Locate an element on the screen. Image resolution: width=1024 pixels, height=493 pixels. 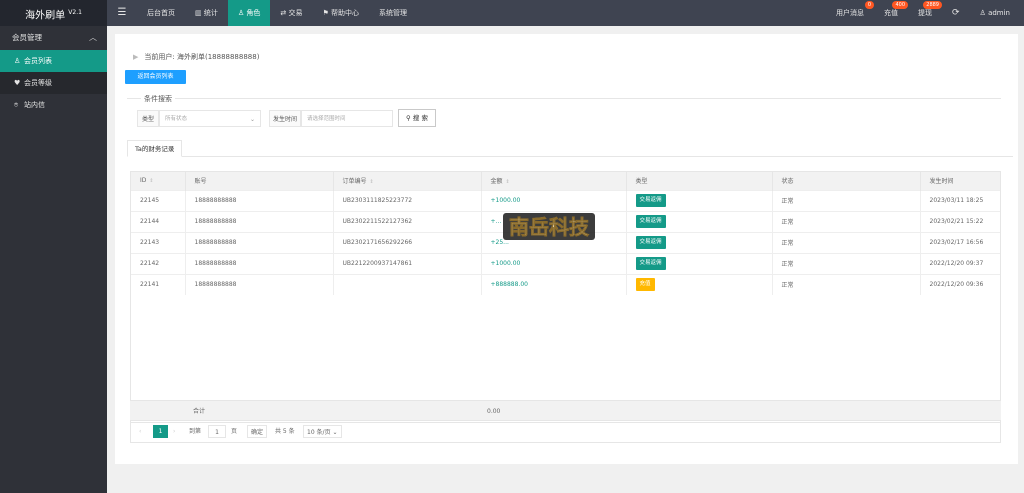
nav-help: ⚑ 帮助中心 is located at coordinates (340, 13).